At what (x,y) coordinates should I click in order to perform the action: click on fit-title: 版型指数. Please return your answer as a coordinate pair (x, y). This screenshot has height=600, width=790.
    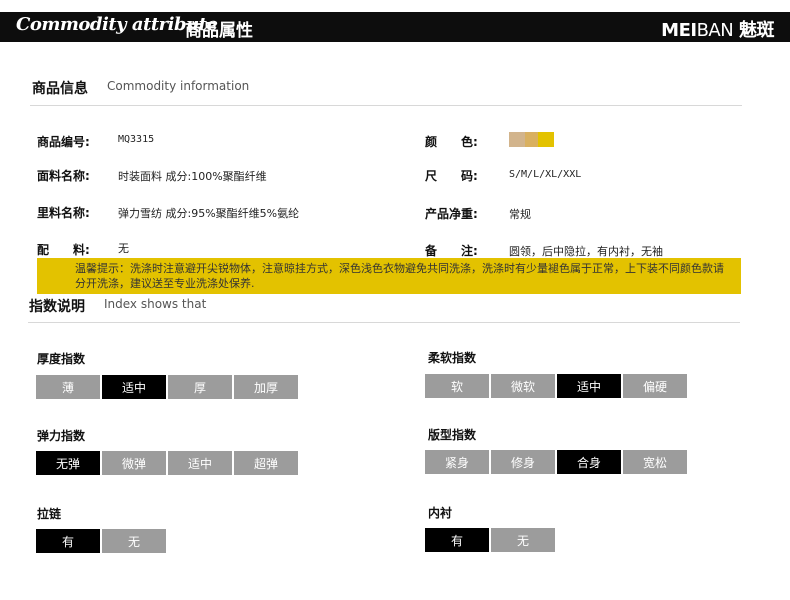
    Looking at the image, I should click on (452, 435).